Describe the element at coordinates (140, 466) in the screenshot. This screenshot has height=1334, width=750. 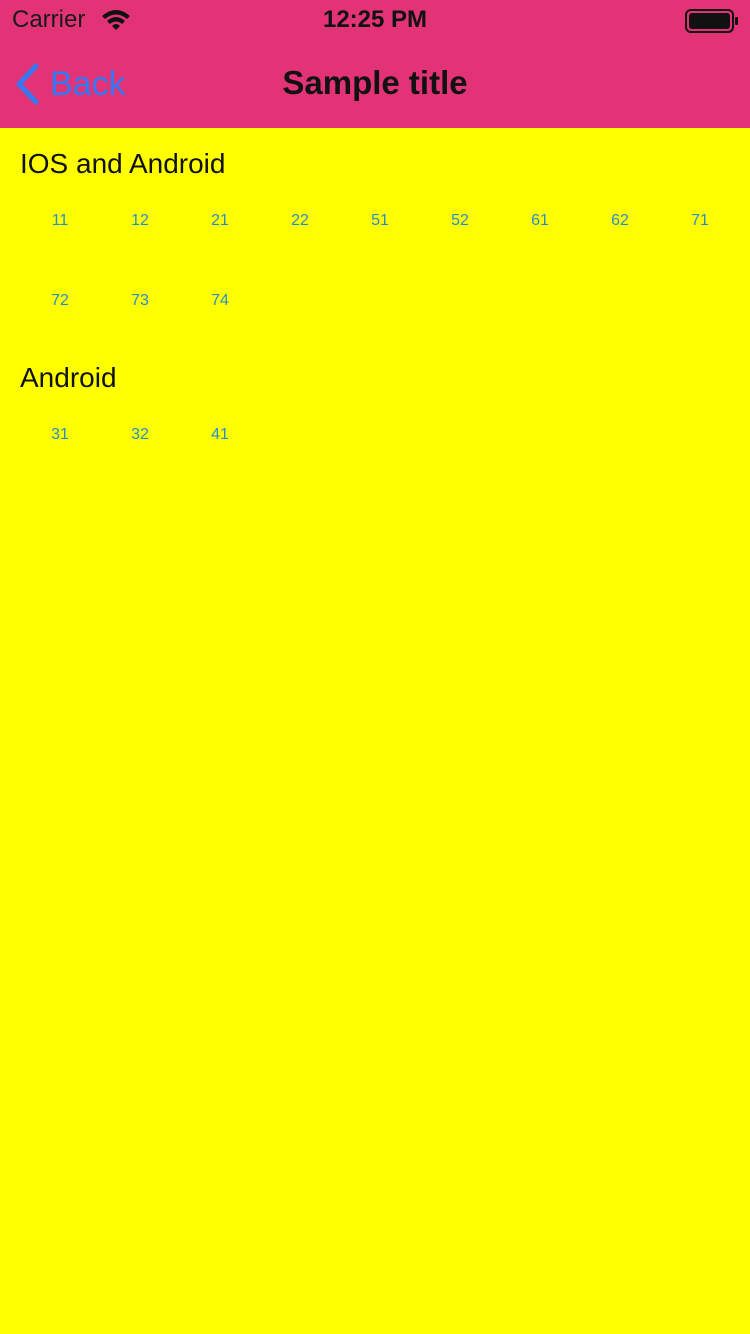
I see `grid-item: 32` at that location.